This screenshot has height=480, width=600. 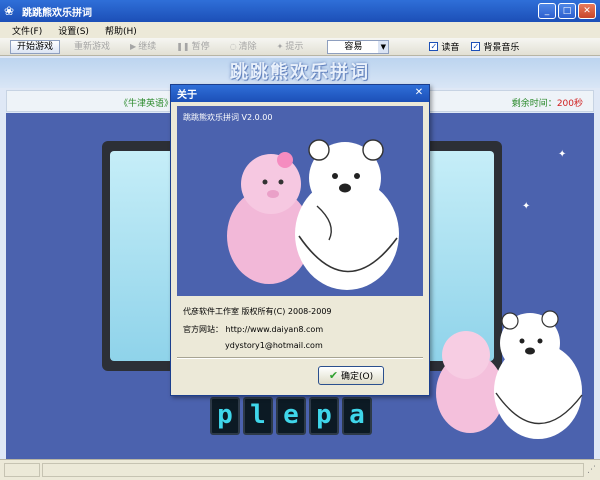 What do you see at coordinates (147, 46) in the screenshot?
I see `continue-label: 继续` at bounding box center [147, 46].